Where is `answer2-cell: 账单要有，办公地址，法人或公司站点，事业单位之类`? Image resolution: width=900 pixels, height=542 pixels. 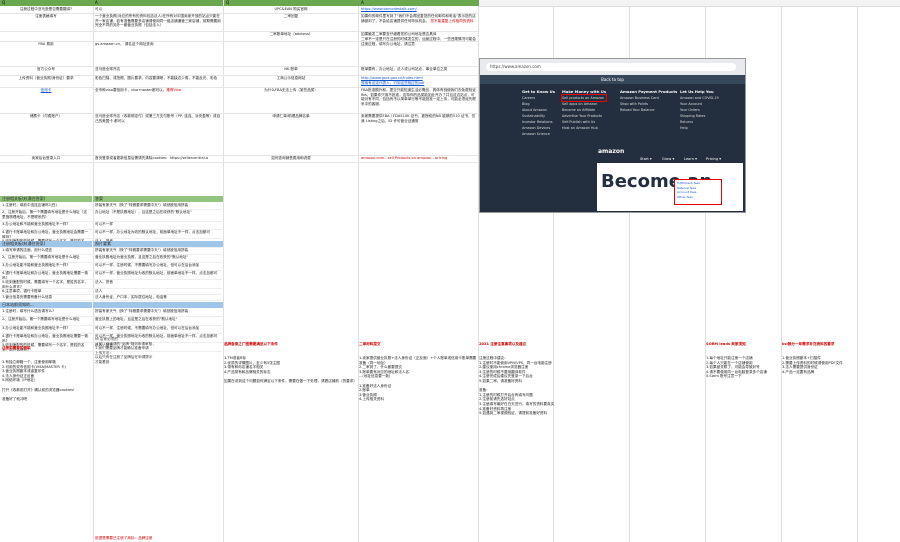 answer2-cell: 账单要有，办公地址，法人或公司站点，事业单位之类 is located at coordinates (404, 69).